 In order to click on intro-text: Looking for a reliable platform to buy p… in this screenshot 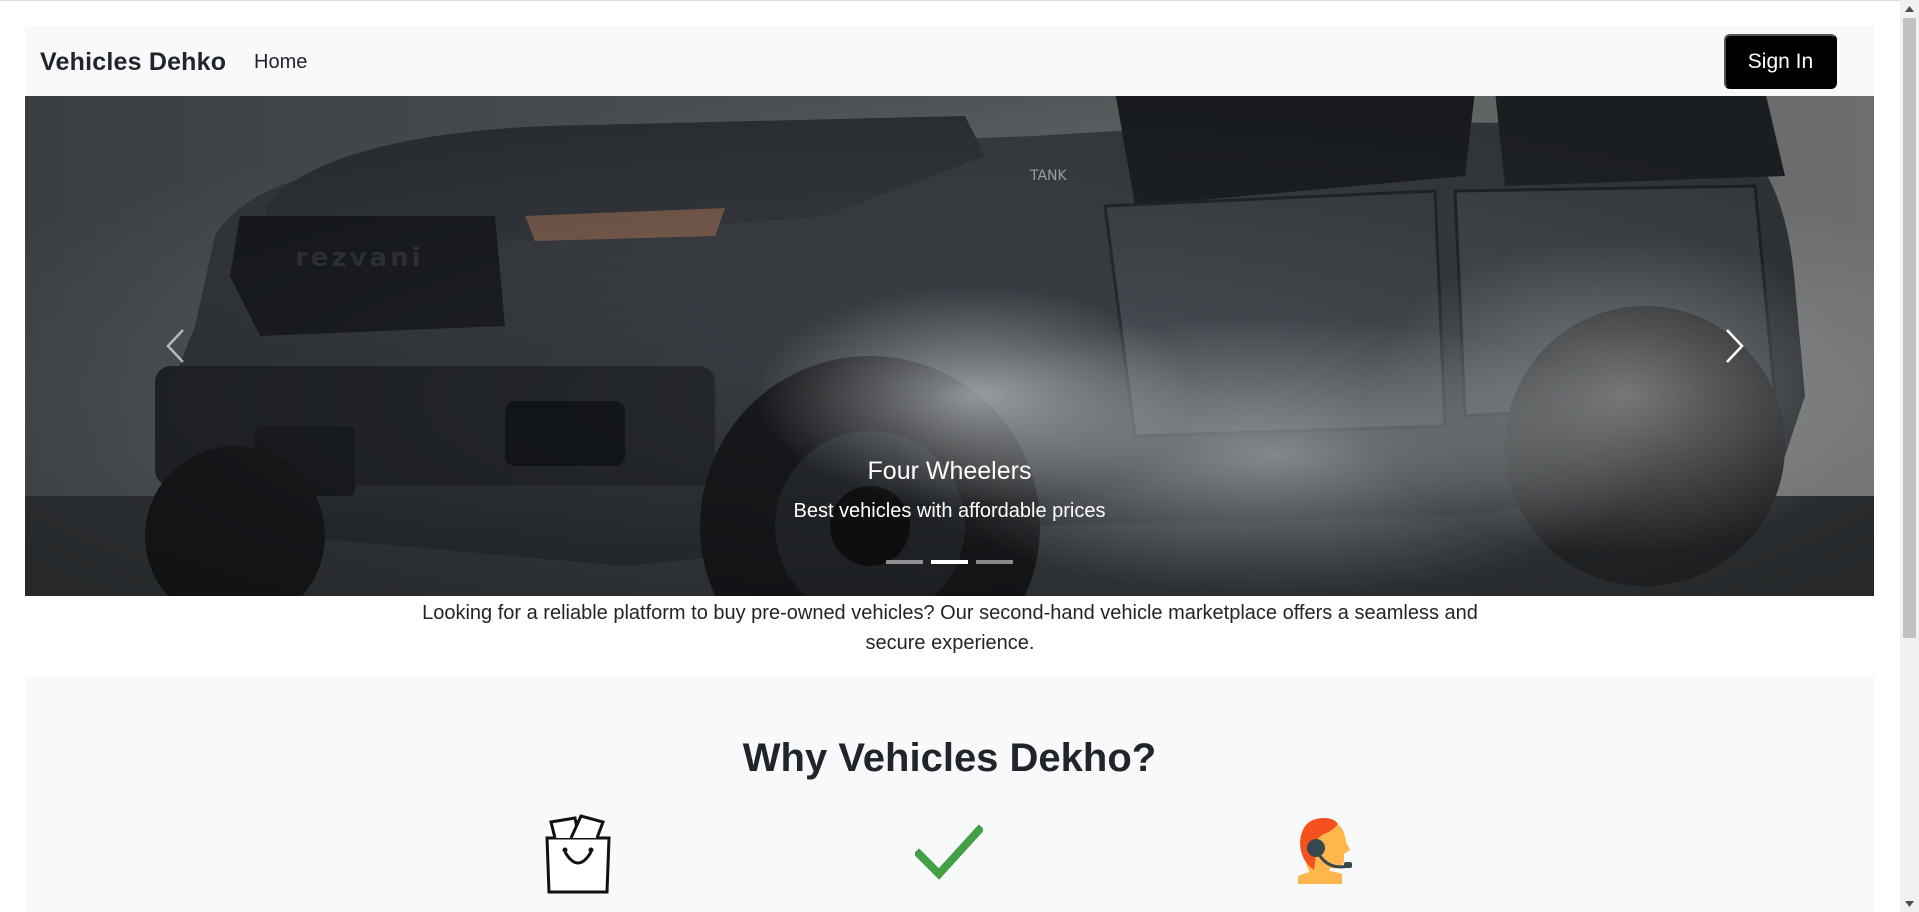, I will do `click(950, 628)`.